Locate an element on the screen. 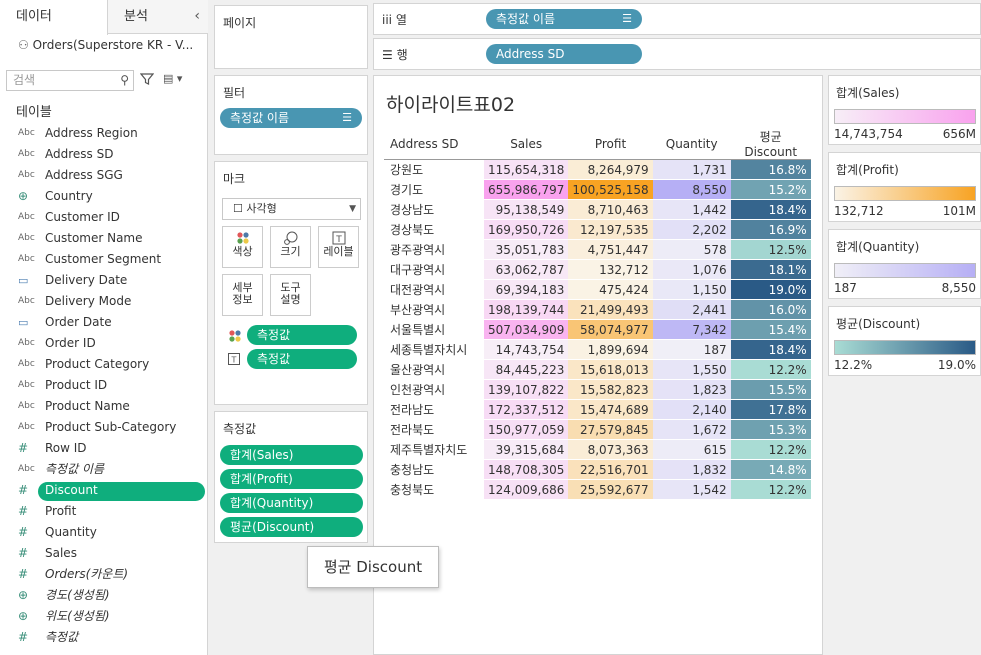 The width and height of the screenshot is (981, 655). field-item: ⊕ Country is located at coordinates (104, 196).